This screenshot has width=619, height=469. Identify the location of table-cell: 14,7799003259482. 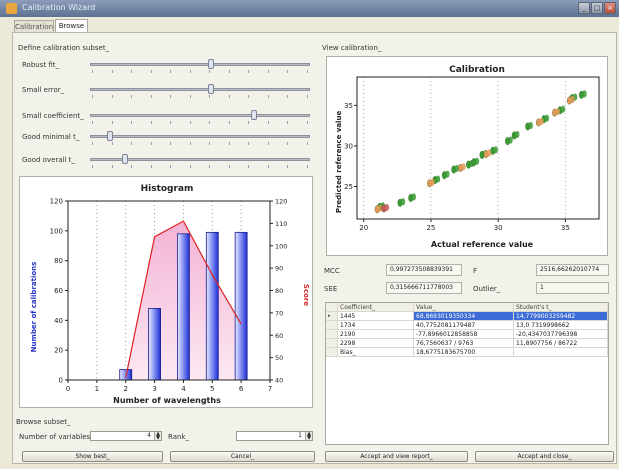
(561, 316).